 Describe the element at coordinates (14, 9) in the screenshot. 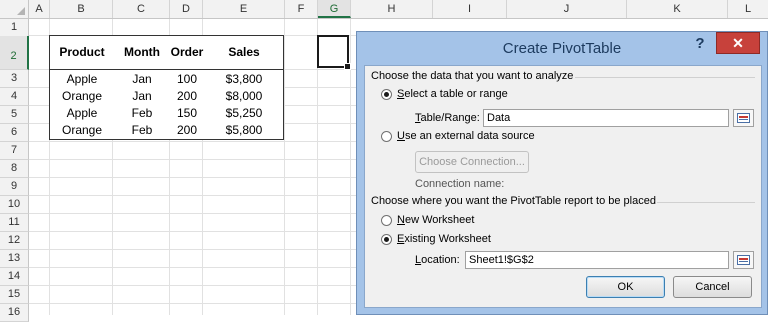

I see `select-all-corner` at that location.